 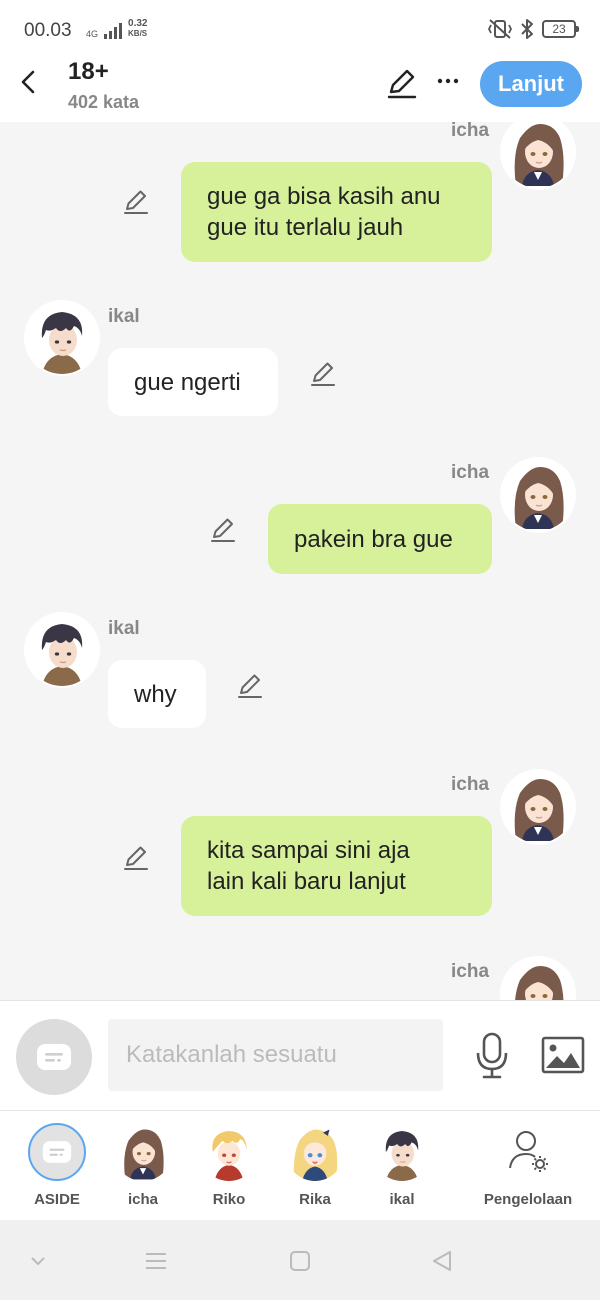 What do you see at coordinates (402, 84) in the screenshot?
I see `pencil-icon` at bounding box center [402, 84].